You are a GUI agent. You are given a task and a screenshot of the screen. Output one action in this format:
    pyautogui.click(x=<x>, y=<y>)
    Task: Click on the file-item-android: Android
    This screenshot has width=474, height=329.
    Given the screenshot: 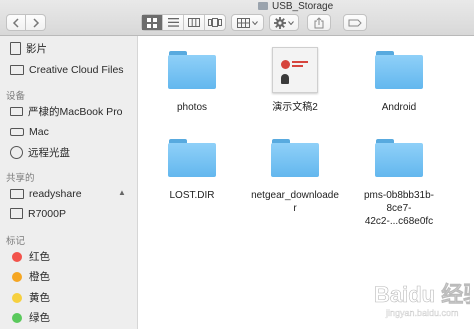 What is the action you would take?
    pyautogui.click(x=399, y=82)
    